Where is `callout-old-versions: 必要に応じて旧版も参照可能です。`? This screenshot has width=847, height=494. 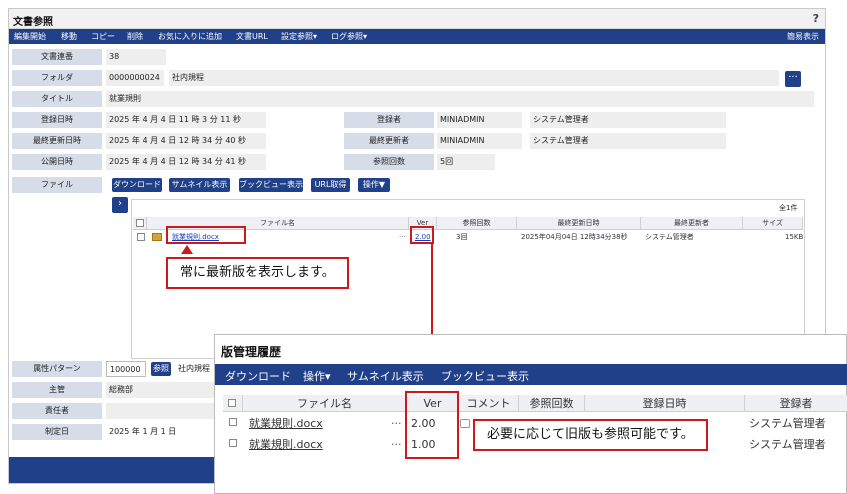 callout-old-versions: 必要に応じて旧版も参照可能です。 is located at coordinates (590, 435).